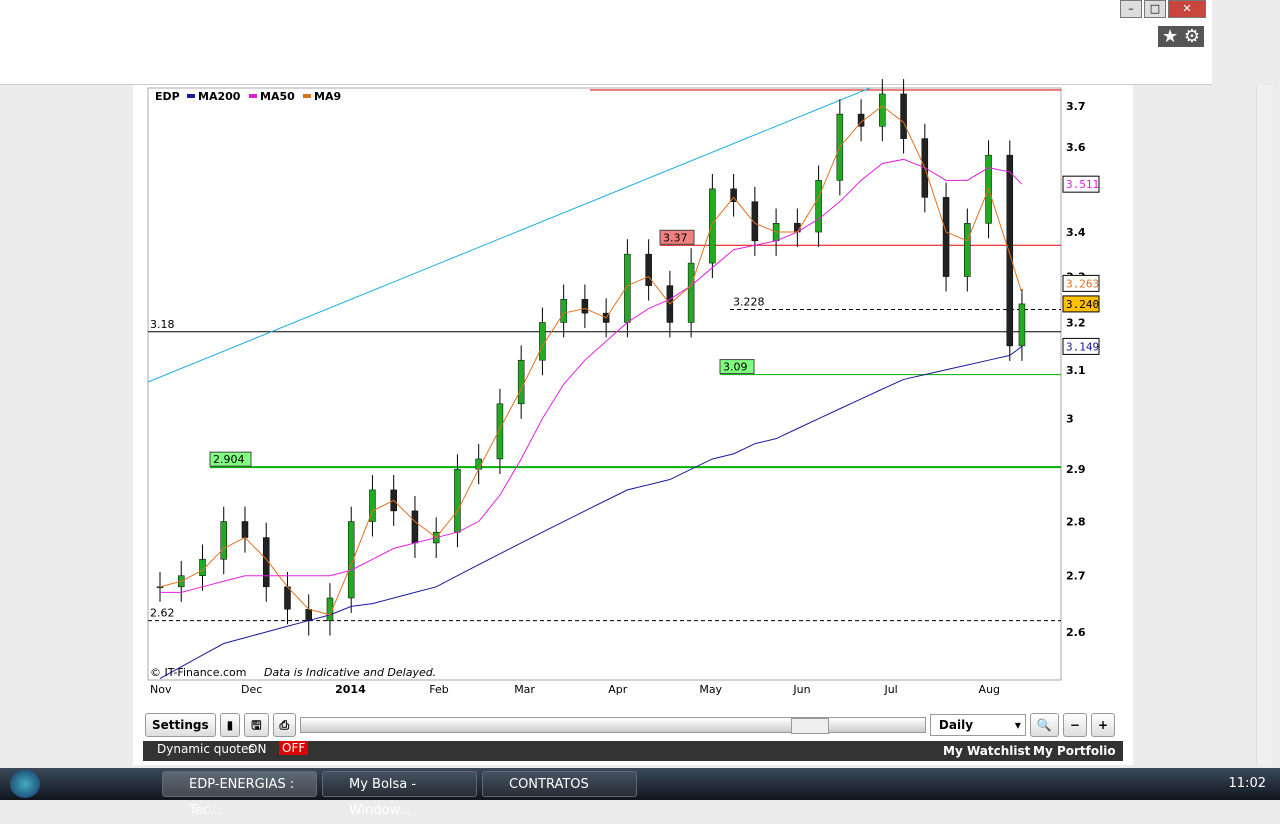 This screenshot has height=824, width=1280. Describe the element at coordinates (1076, 147) in the screenshot. I see `y-tick-label: 3.6` at that location.